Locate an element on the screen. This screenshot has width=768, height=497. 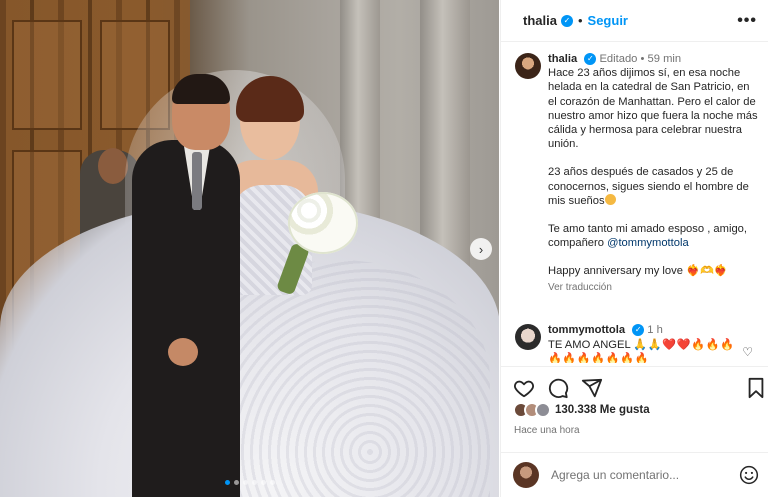
comment-emojis-1: 🙏🙏❤️❤️🔥🔥🔥 is located at coordinates (684, 344).